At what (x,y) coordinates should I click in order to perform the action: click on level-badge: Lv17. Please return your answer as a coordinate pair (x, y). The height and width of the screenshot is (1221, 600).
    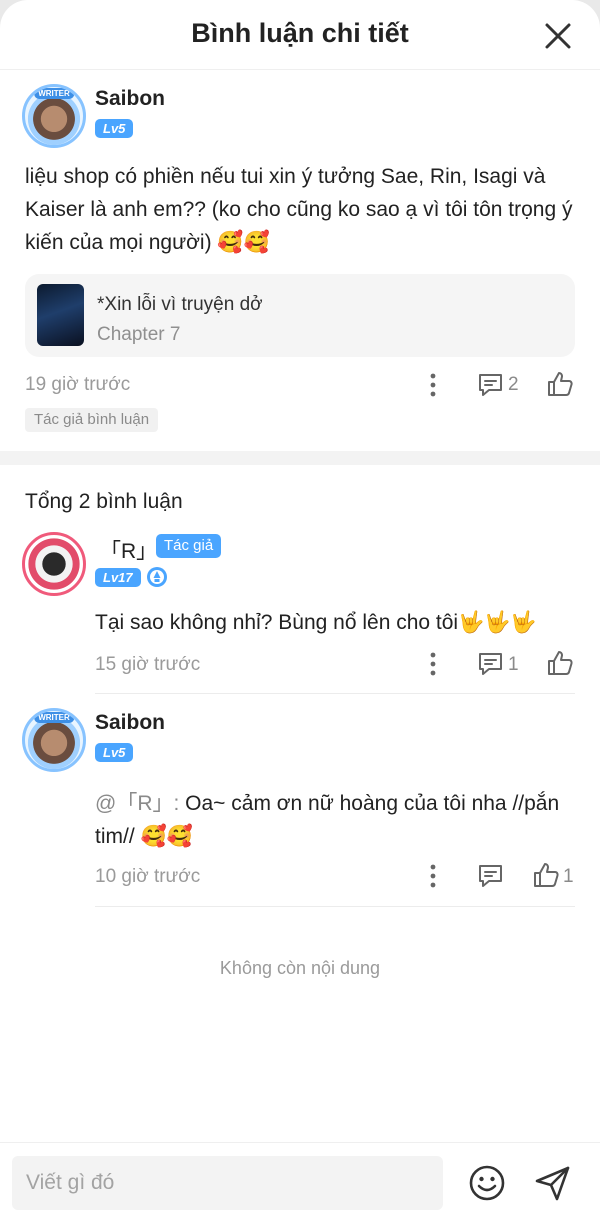
    Looking at the image, I should click on (118, 577).